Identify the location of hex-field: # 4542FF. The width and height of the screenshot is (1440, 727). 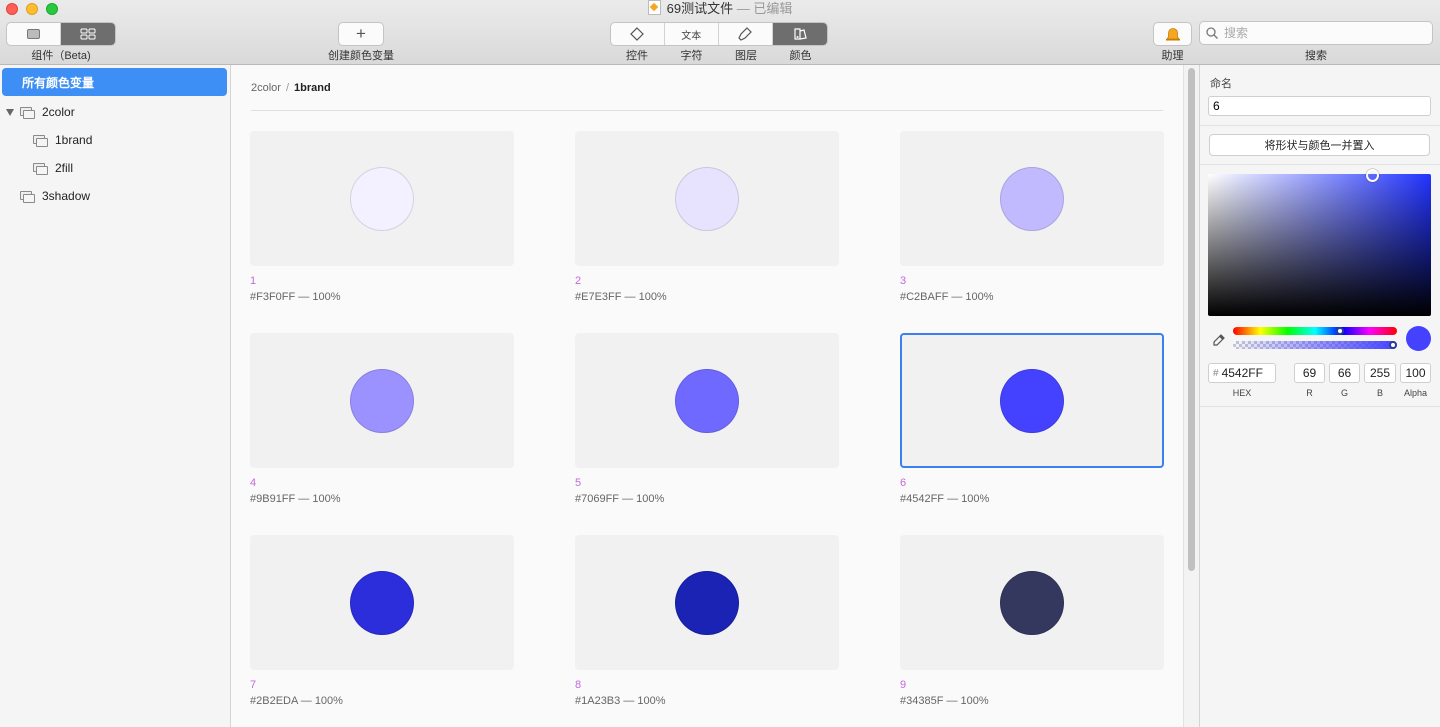
(1242, 373).